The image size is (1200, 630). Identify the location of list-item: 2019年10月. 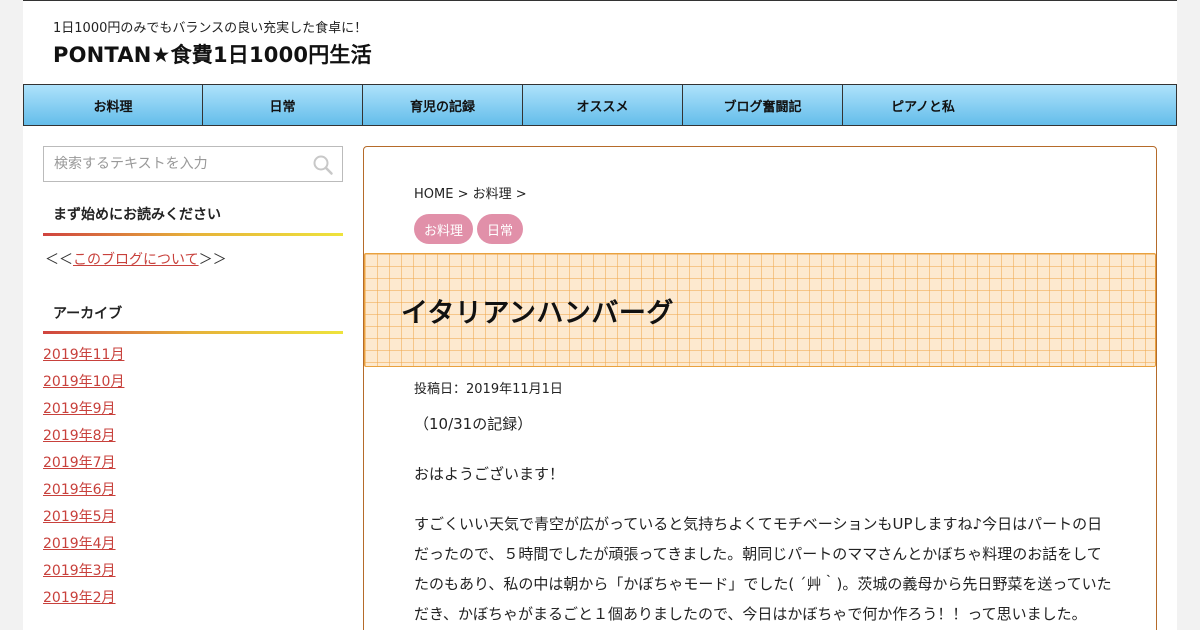
(83, 384).